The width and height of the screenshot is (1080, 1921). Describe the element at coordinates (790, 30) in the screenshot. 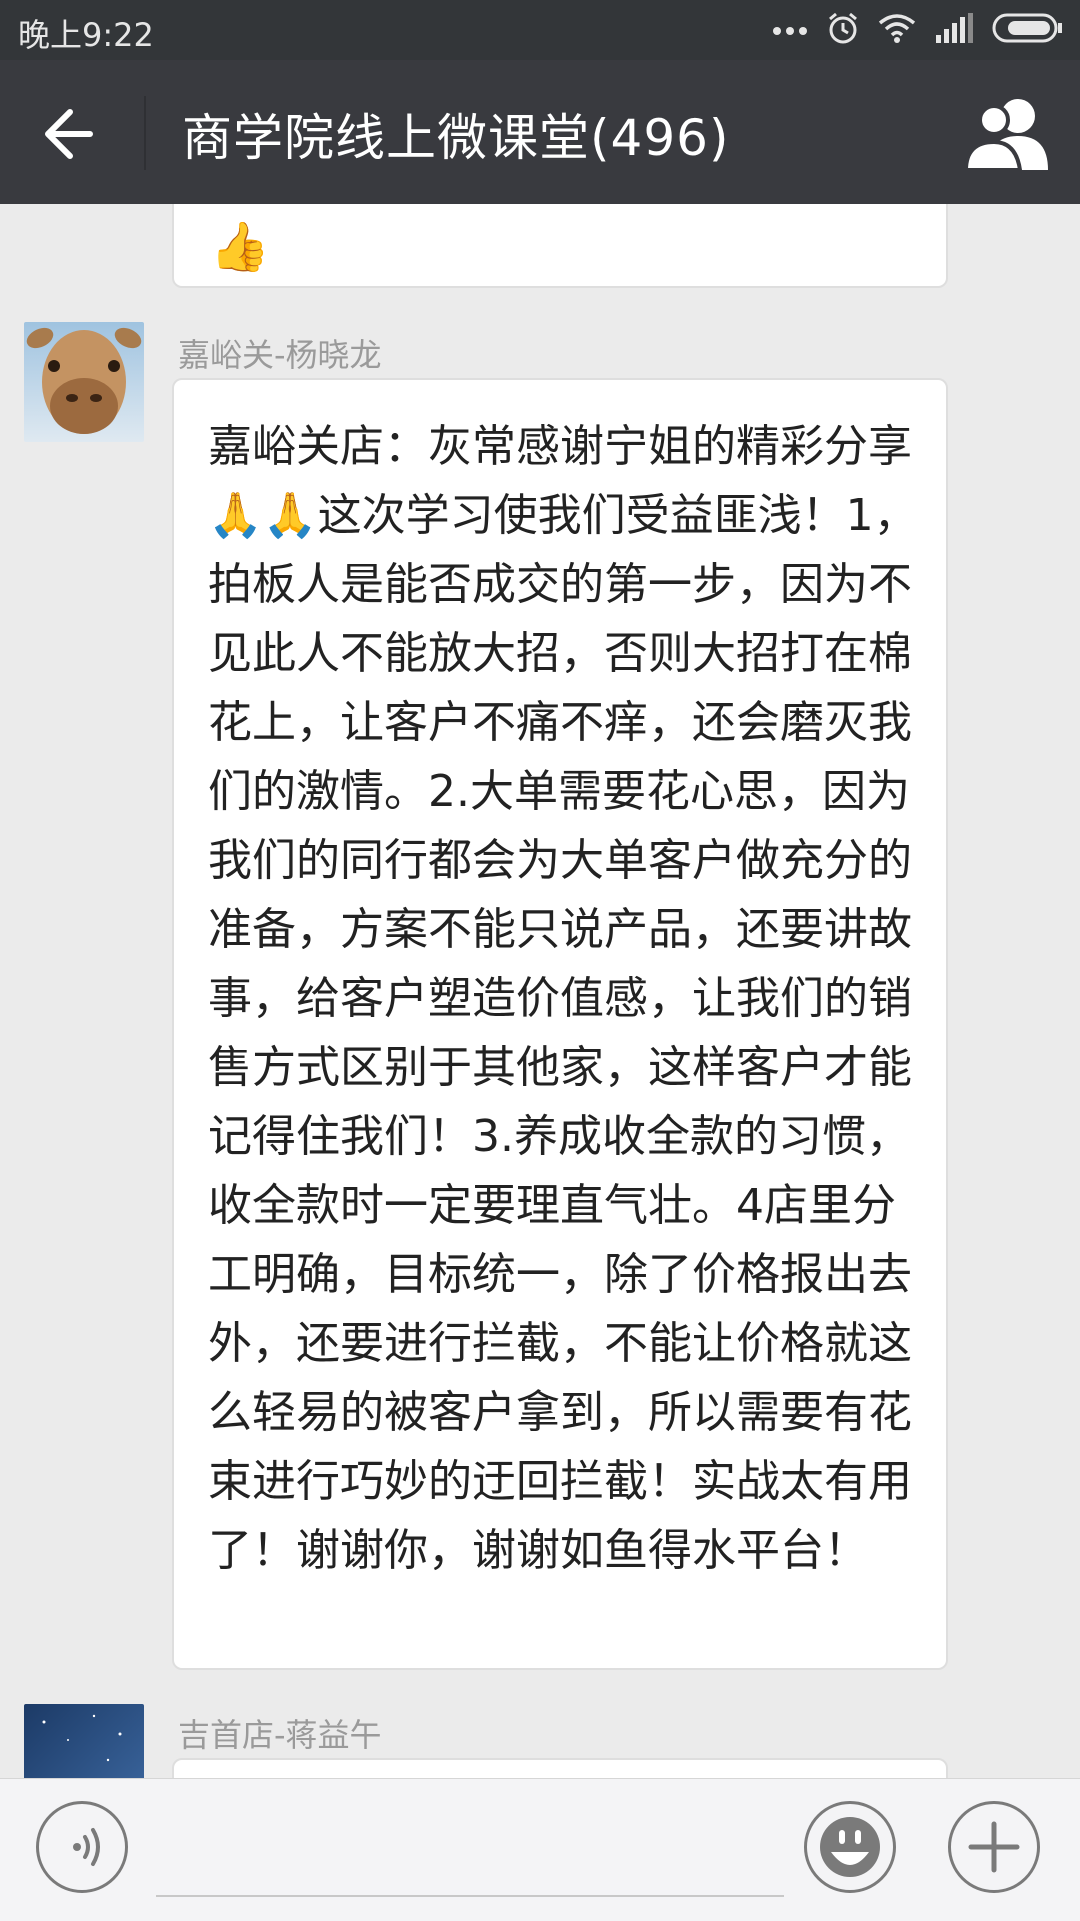

I see `more-dots-icon` at that location.